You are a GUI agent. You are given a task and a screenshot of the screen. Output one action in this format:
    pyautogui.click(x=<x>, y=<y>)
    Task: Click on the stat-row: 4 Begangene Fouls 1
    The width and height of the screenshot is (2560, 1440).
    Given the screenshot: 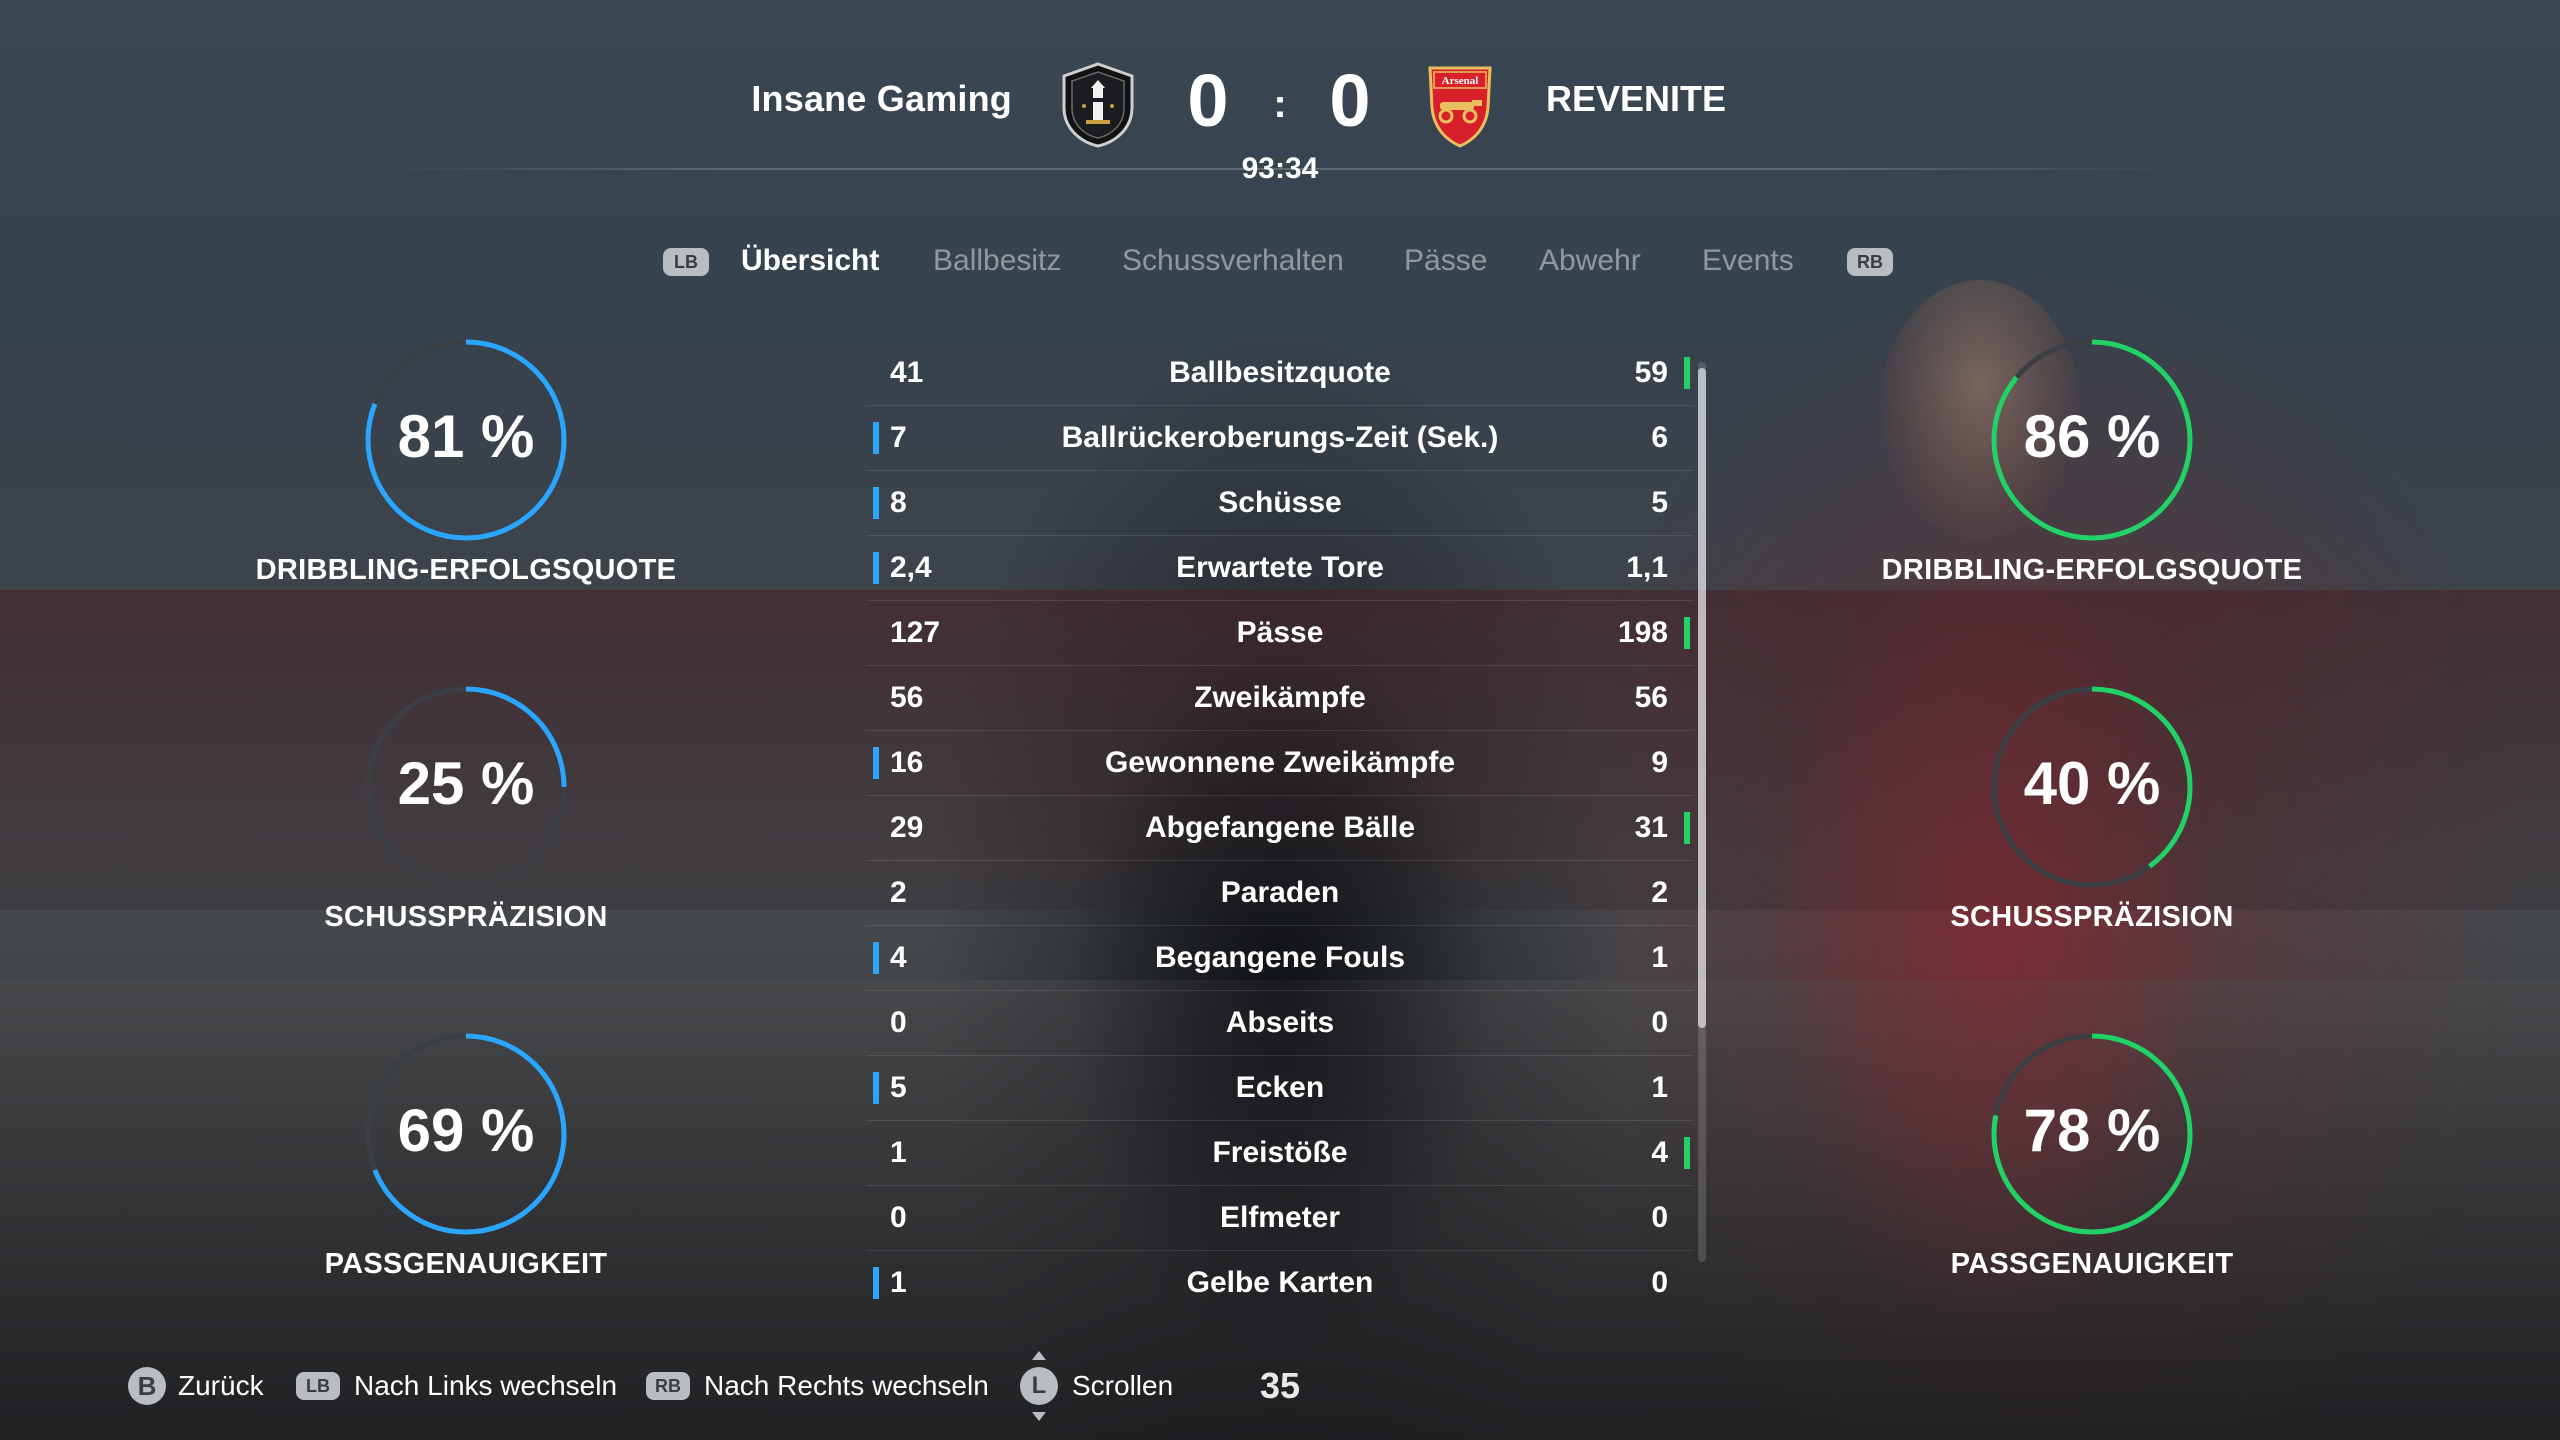 What is the action you would take?
    pyautogui.click(x=1280, y=958)
    